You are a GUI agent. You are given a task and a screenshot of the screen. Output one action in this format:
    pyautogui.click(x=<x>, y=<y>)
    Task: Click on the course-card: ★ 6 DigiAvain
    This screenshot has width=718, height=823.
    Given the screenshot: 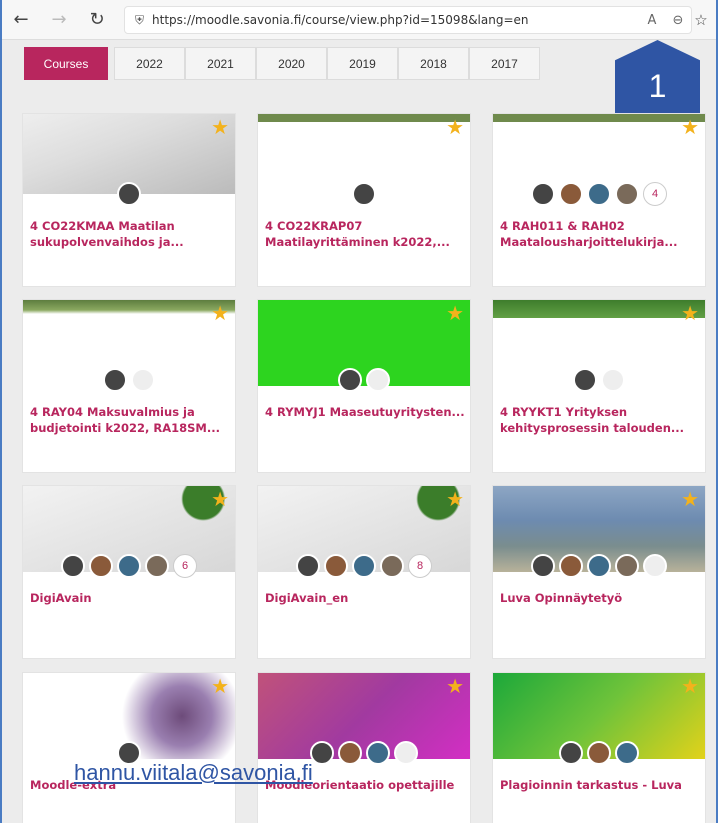 What is the action you would take?
    pyautogui.click(x=129, y=572)
    